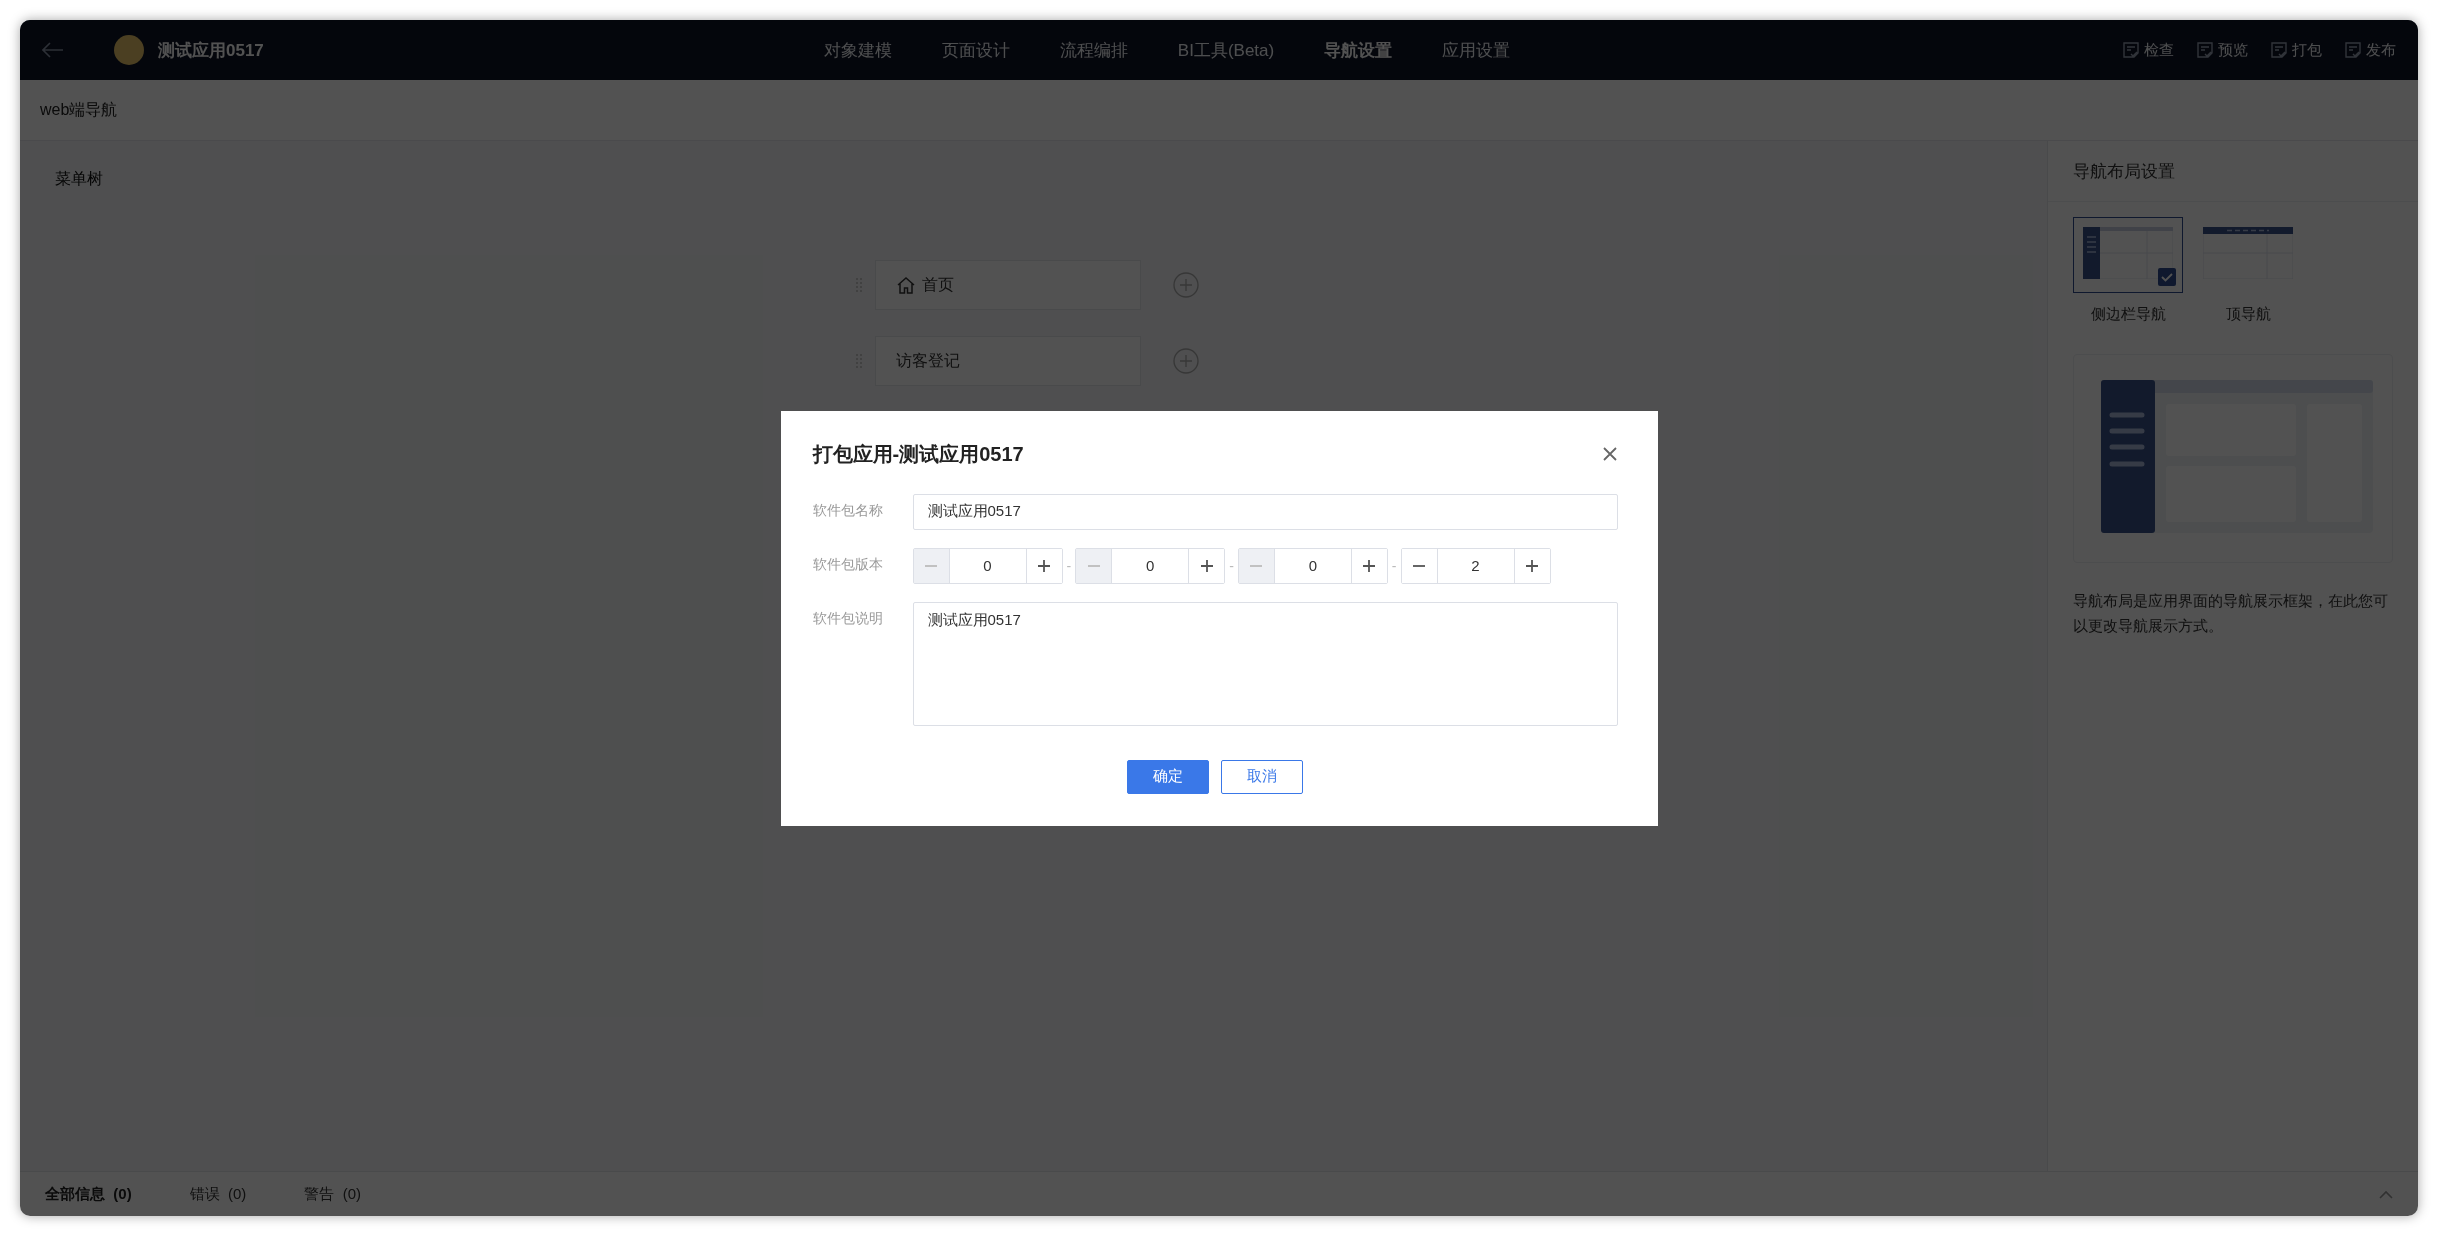 This screenshot has width=2438, height=1236. What do you see at coordinates (79, 179) in the screenshot?
I see `section-title: 菜单树` at bounding box center [79, 179].